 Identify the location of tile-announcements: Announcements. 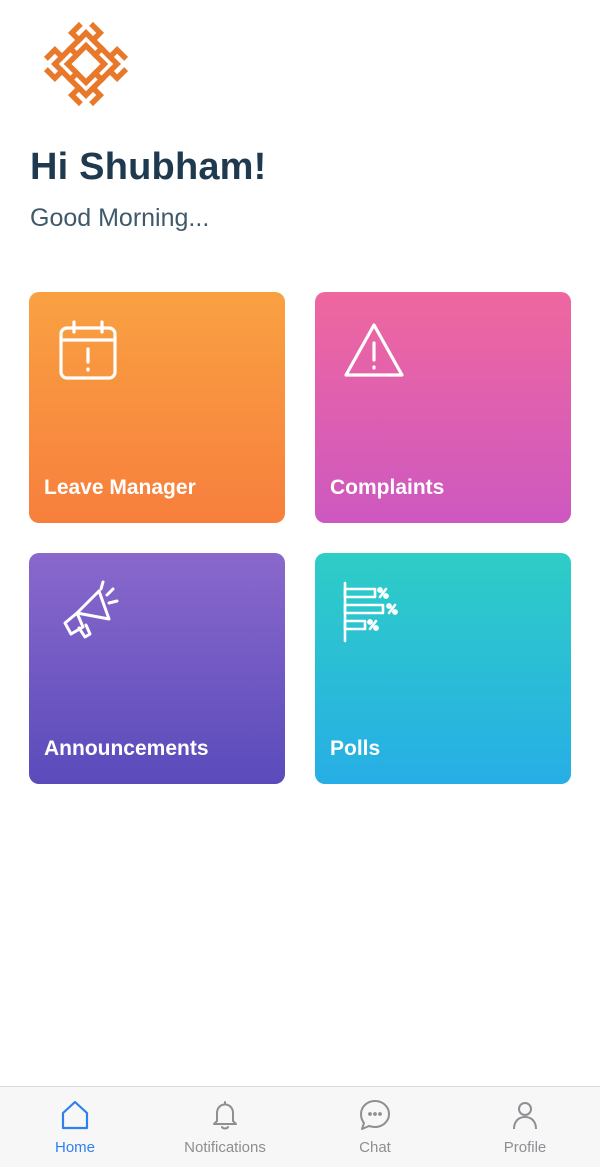
(157, 668).